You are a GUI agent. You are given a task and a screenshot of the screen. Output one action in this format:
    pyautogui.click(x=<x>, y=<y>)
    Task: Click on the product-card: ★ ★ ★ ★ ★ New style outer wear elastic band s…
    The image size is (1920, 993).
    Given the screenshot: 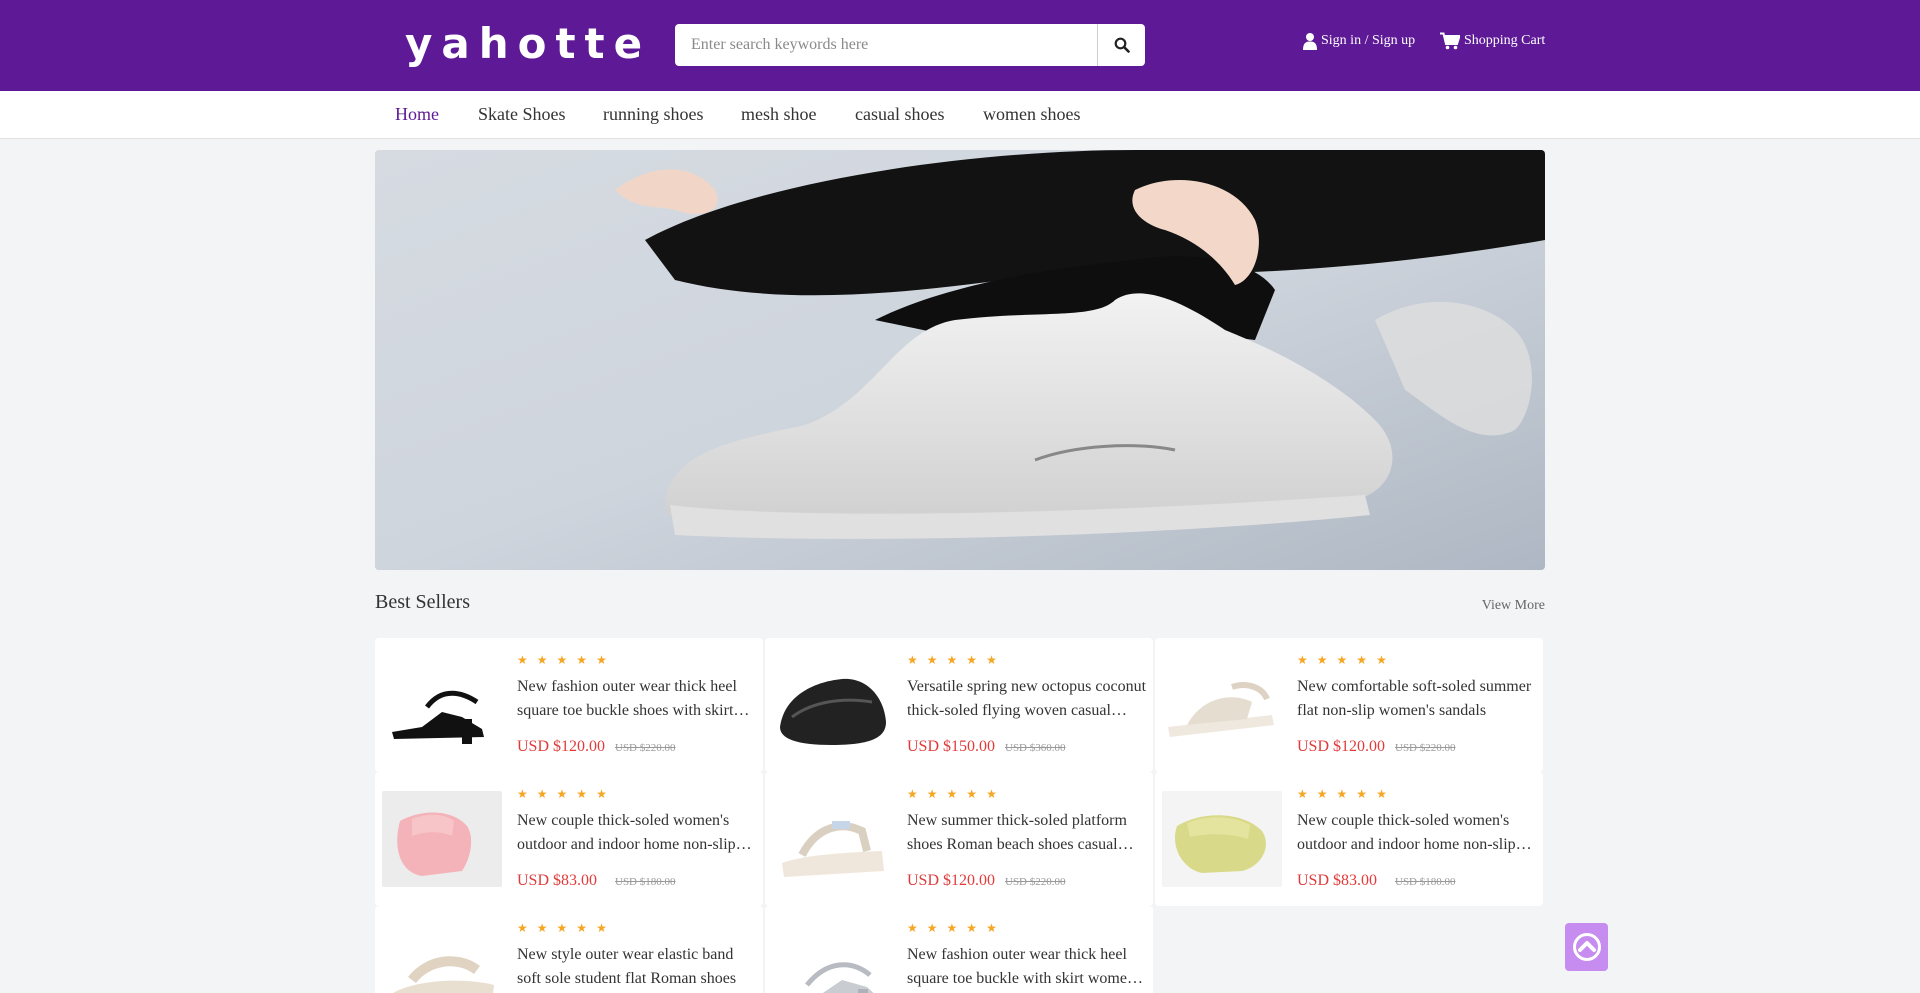 What is the action you would take?
    pyautogui.click(x=569, y=949)
    